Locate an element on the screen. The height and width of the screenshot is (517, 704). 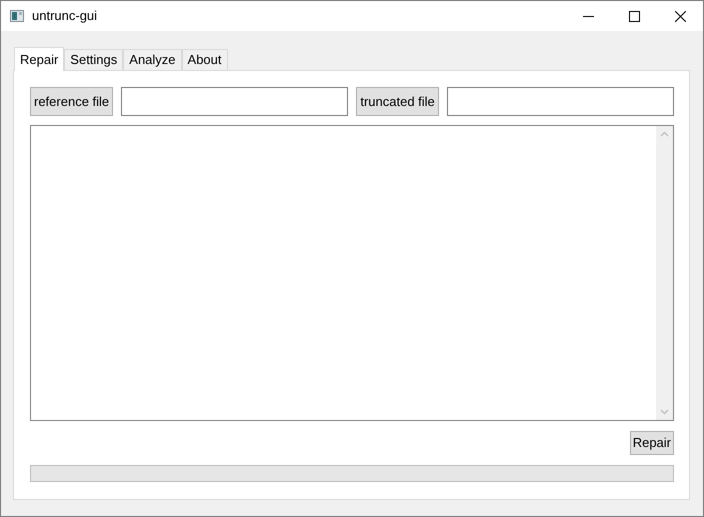
tab: Settings is located at coordinates (94, 59).